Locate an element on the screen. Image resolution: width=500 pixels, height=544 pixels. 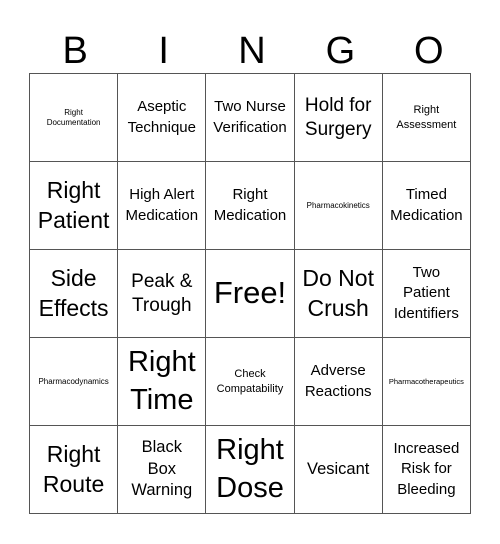
bingo-header: B I N G O is located at coordinates (250, 51).